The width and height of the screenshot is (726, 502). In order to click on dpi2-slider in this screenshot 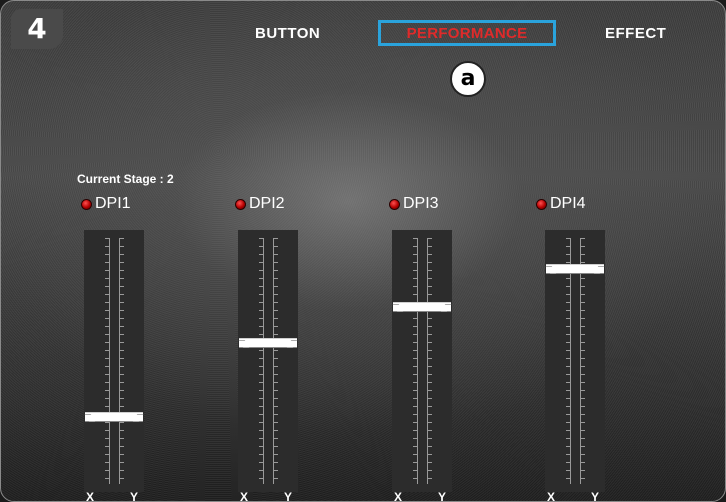, I will do `click(268, 361)`.